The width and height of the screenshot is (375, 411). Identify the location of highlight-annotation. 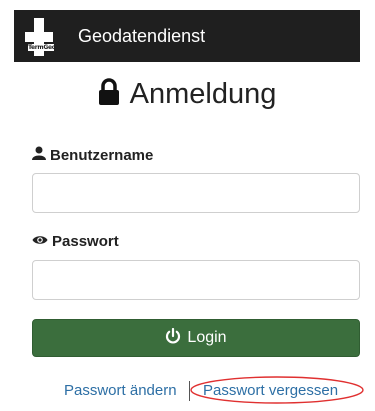
(277, 390).